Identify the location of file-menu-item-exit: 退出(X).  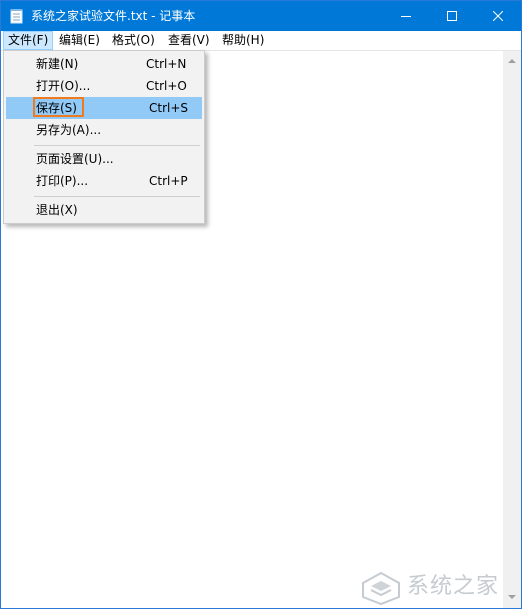
(104, 210).